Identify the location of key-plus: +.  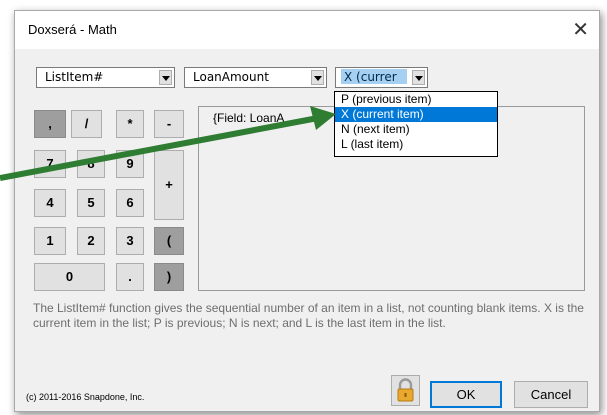
(169, 185).